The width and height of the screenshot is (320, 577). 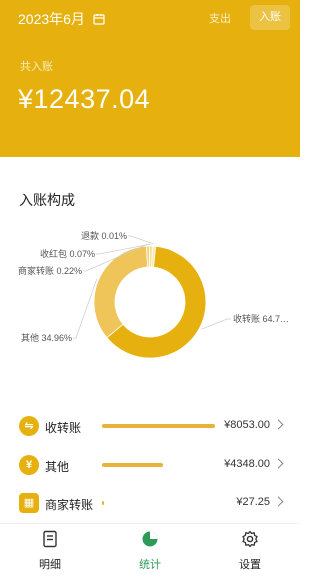 I want to click on category-amount: ¥27.25, so click(x=253, y=502).